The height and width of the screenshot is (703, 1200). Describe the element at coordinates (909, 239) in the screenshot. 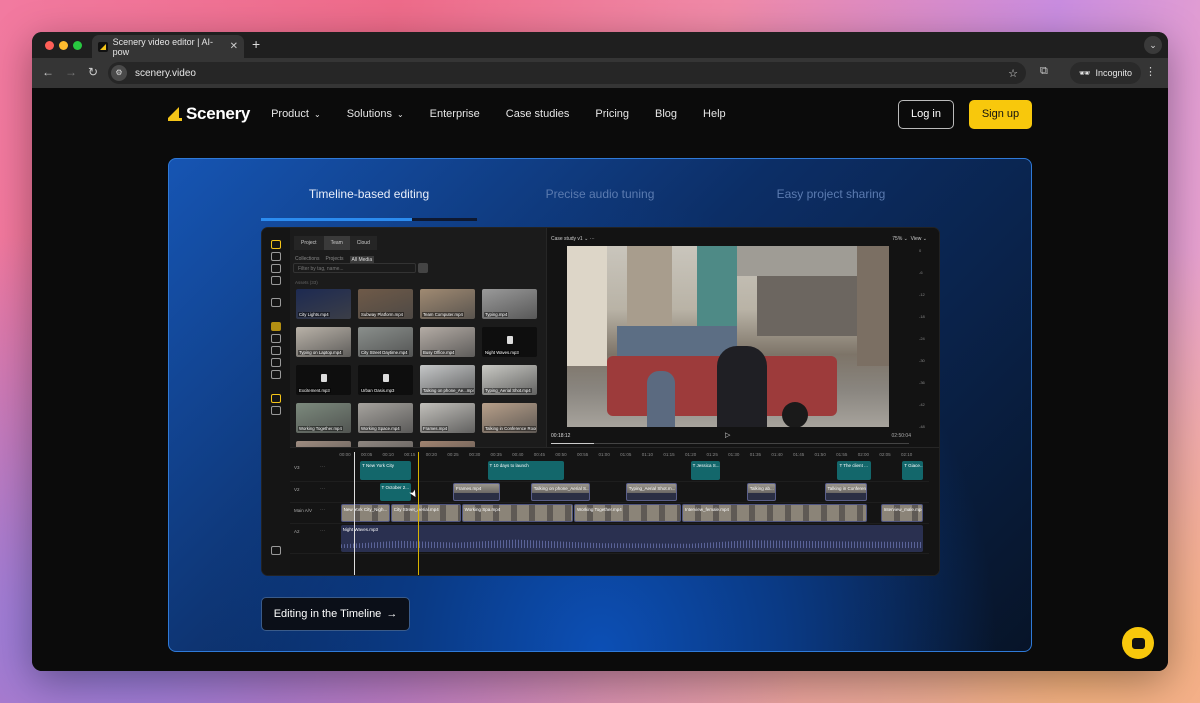

I see `zoom-view-controls: 75% ⌄ View ⌄` at that location.